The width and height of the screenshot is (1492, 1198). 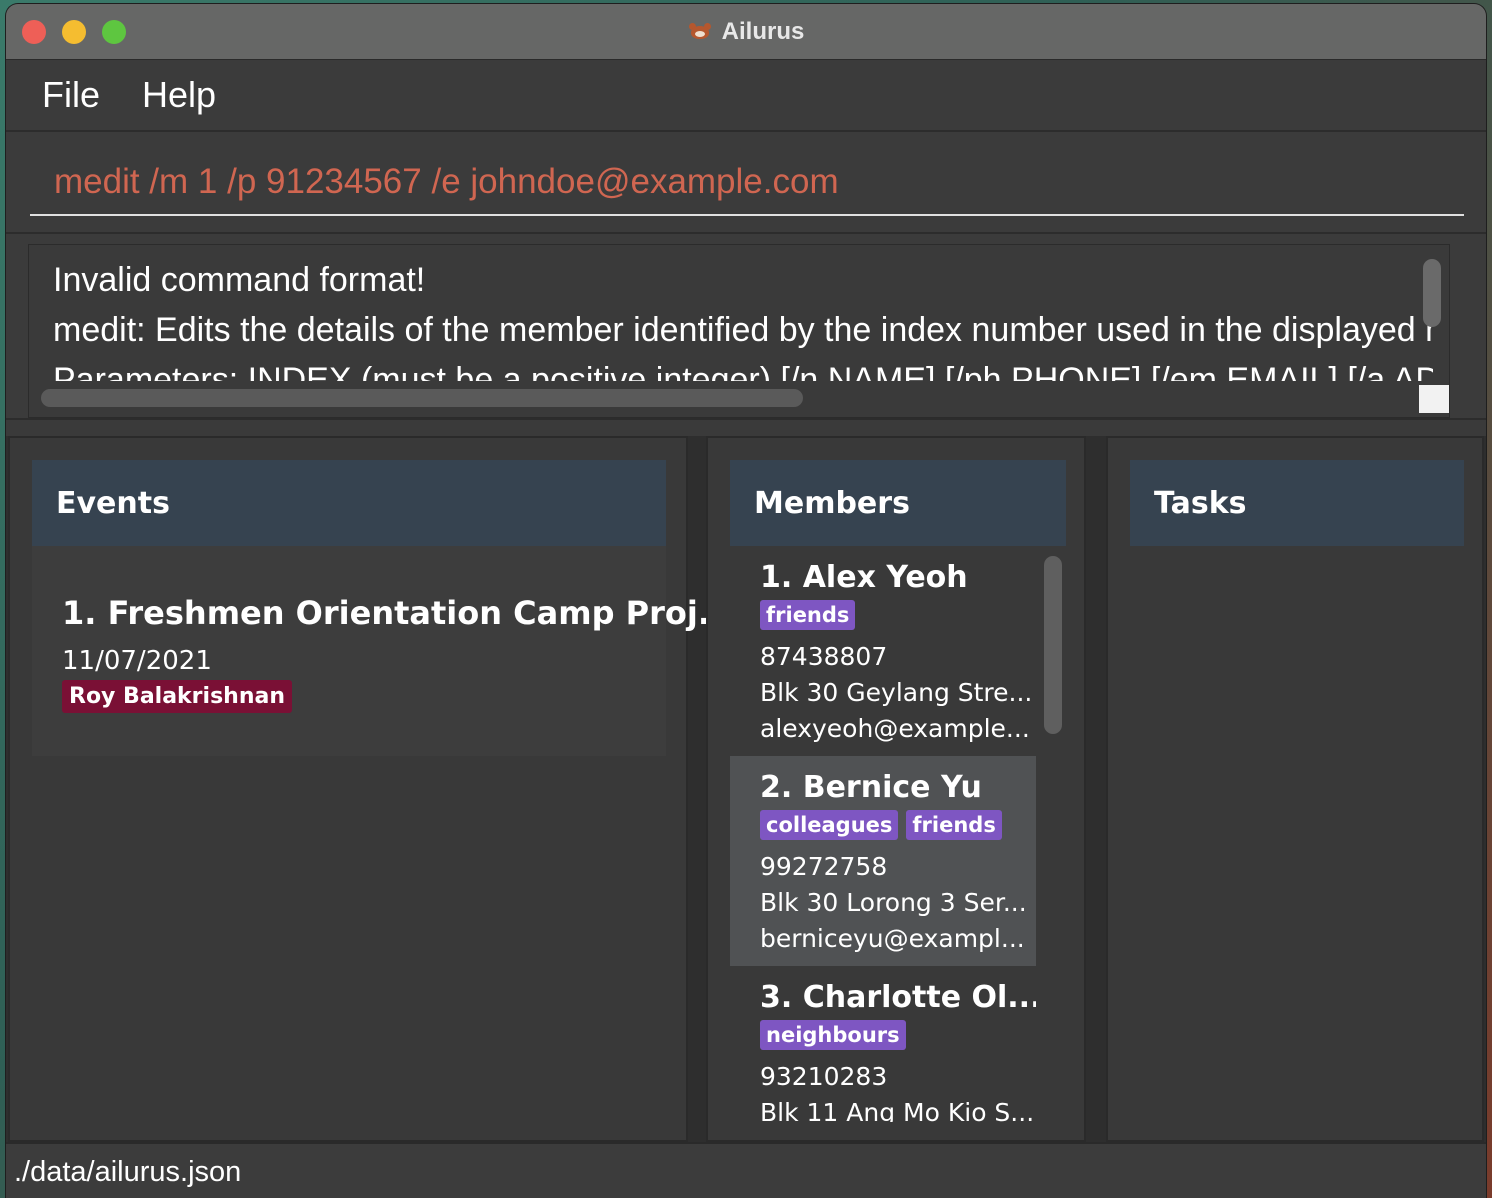 I want to click on save-location: ./data/ailurus.json, so click(x=128, y=1172).